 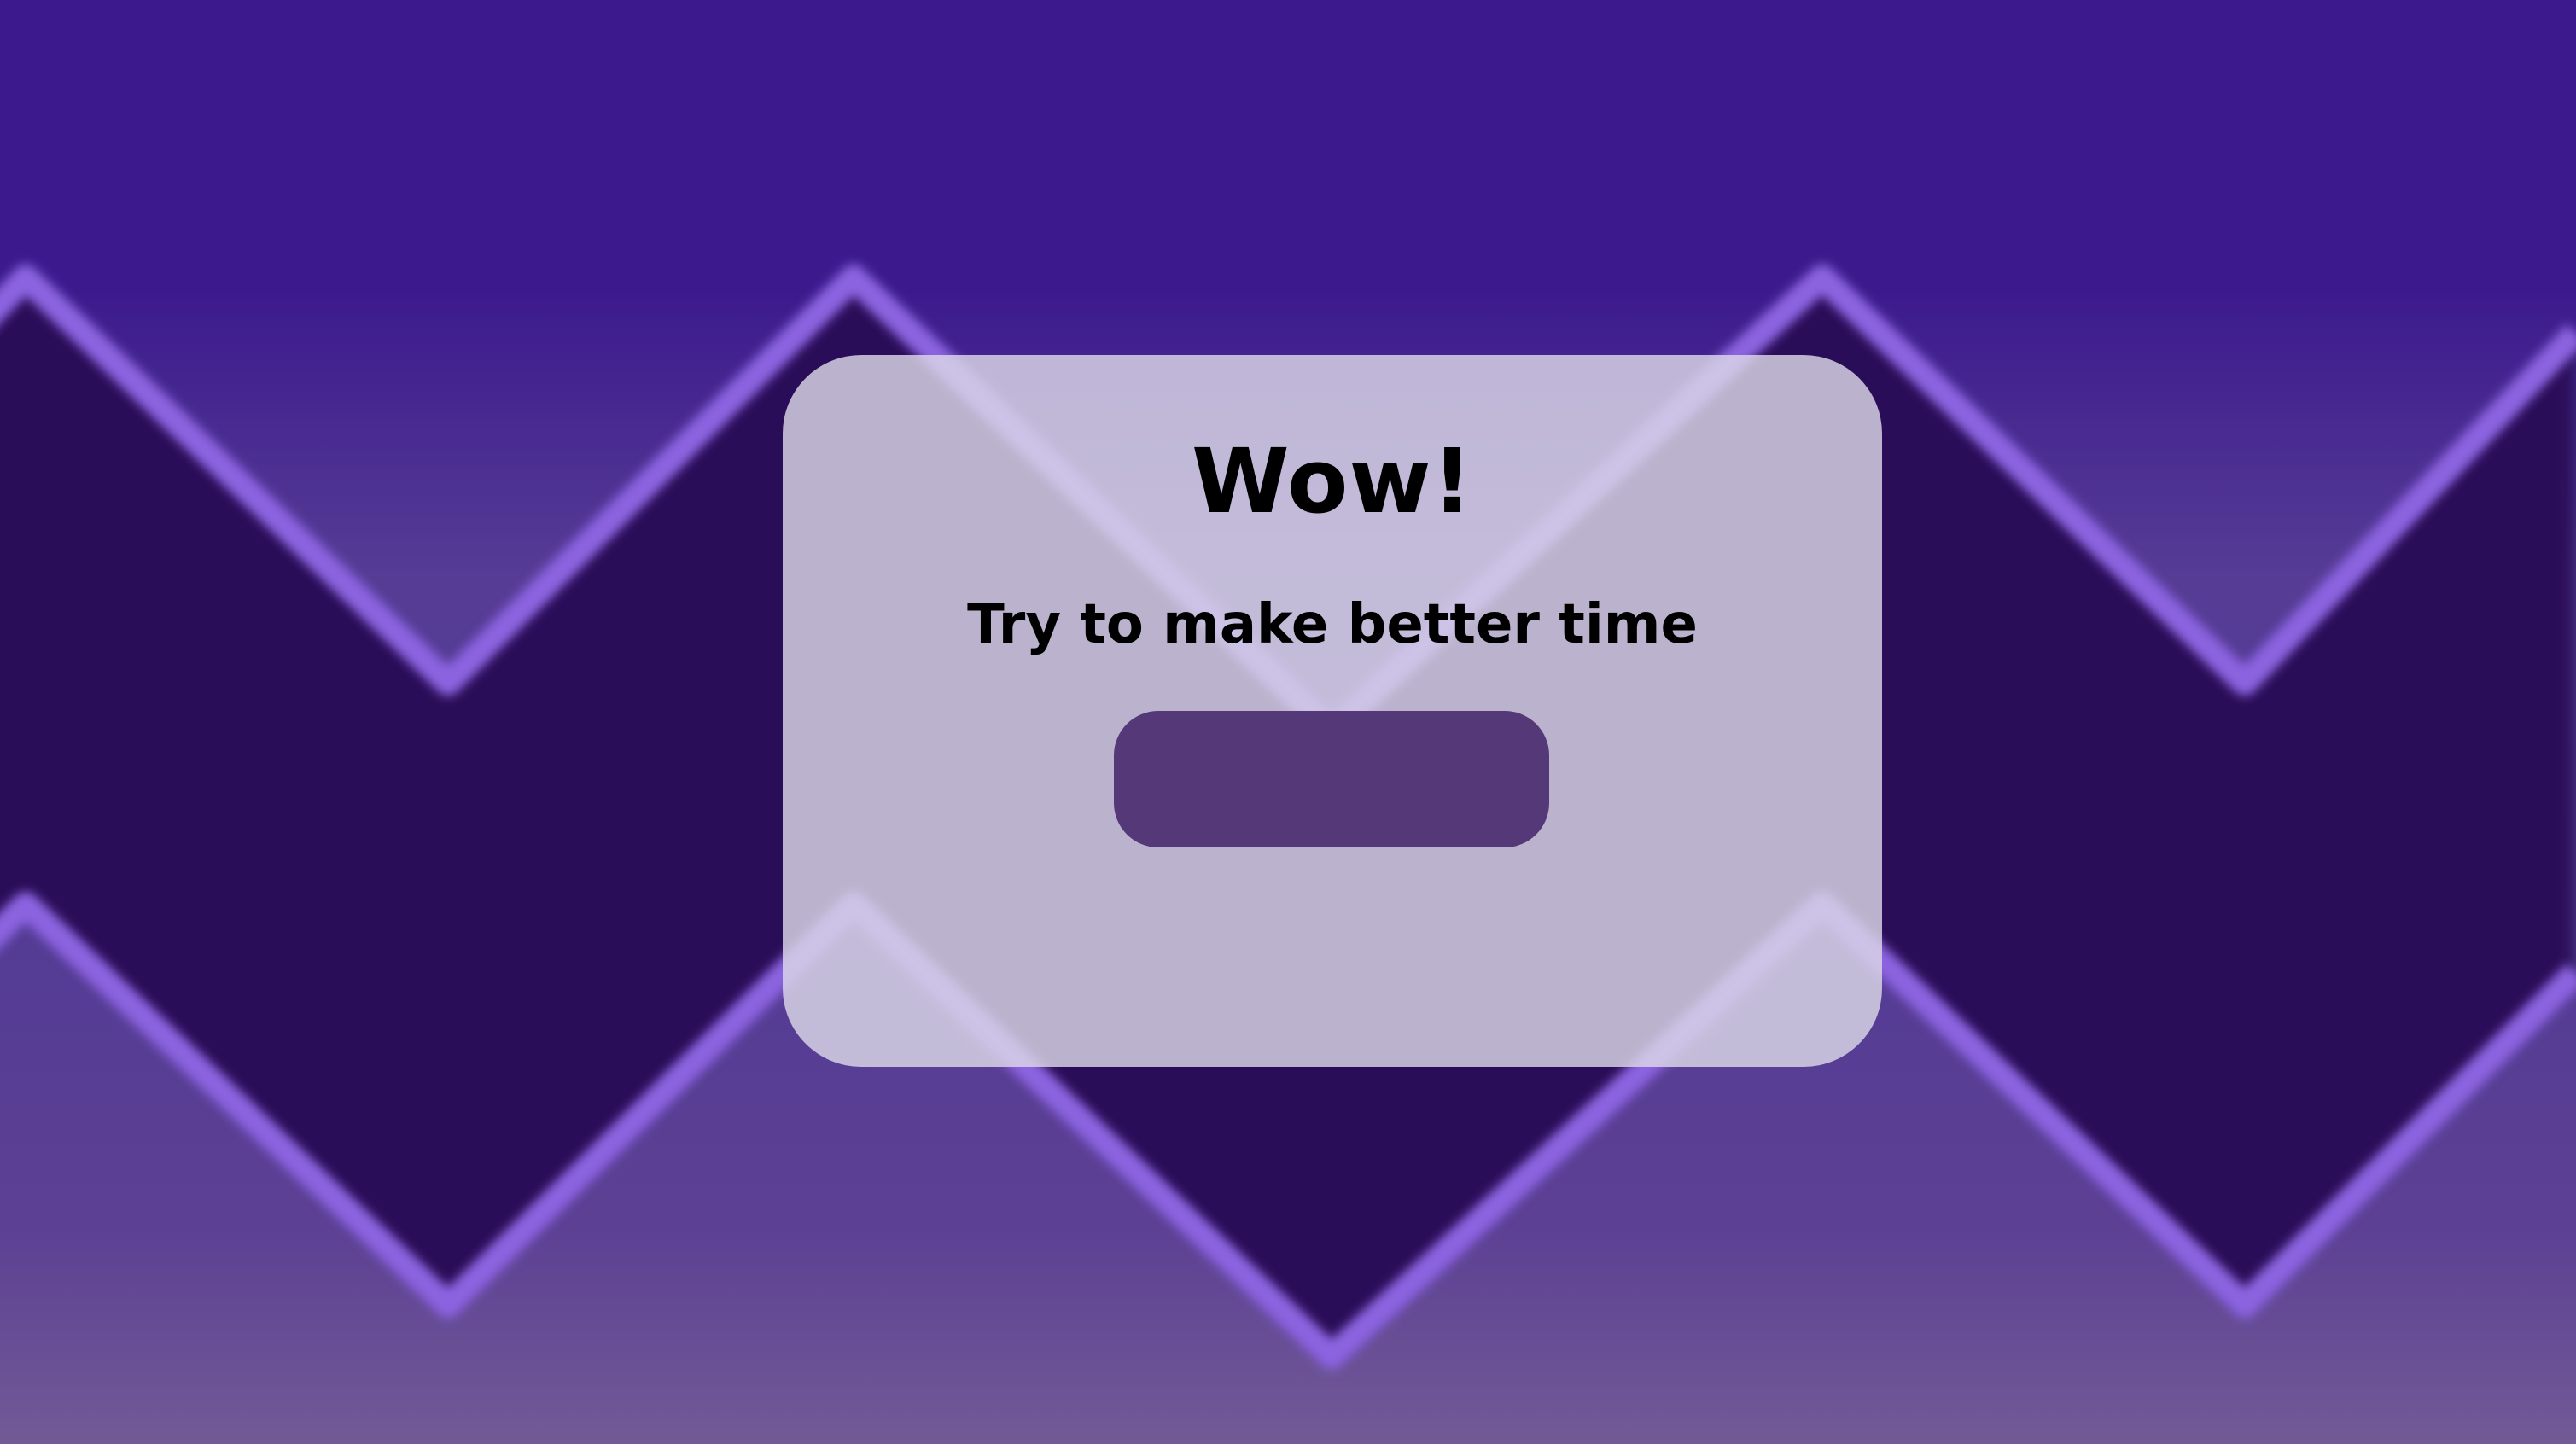 What do you see at coordinates (1332, 624) in the screenshot?
I see `dialog-message: Try to make better time` at bounding box center [1332, 624].